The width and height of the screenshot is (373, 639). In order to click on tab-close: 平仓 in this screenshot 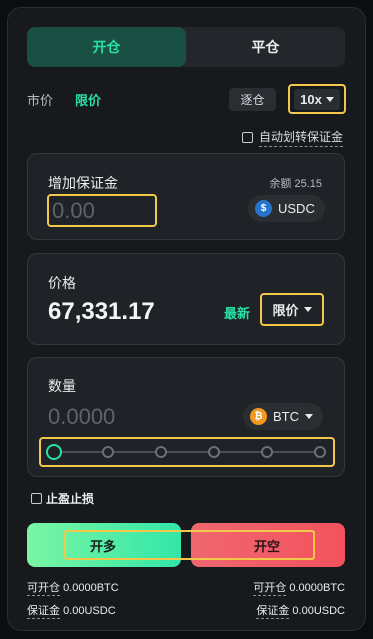, I will do `click(265, 47)`.